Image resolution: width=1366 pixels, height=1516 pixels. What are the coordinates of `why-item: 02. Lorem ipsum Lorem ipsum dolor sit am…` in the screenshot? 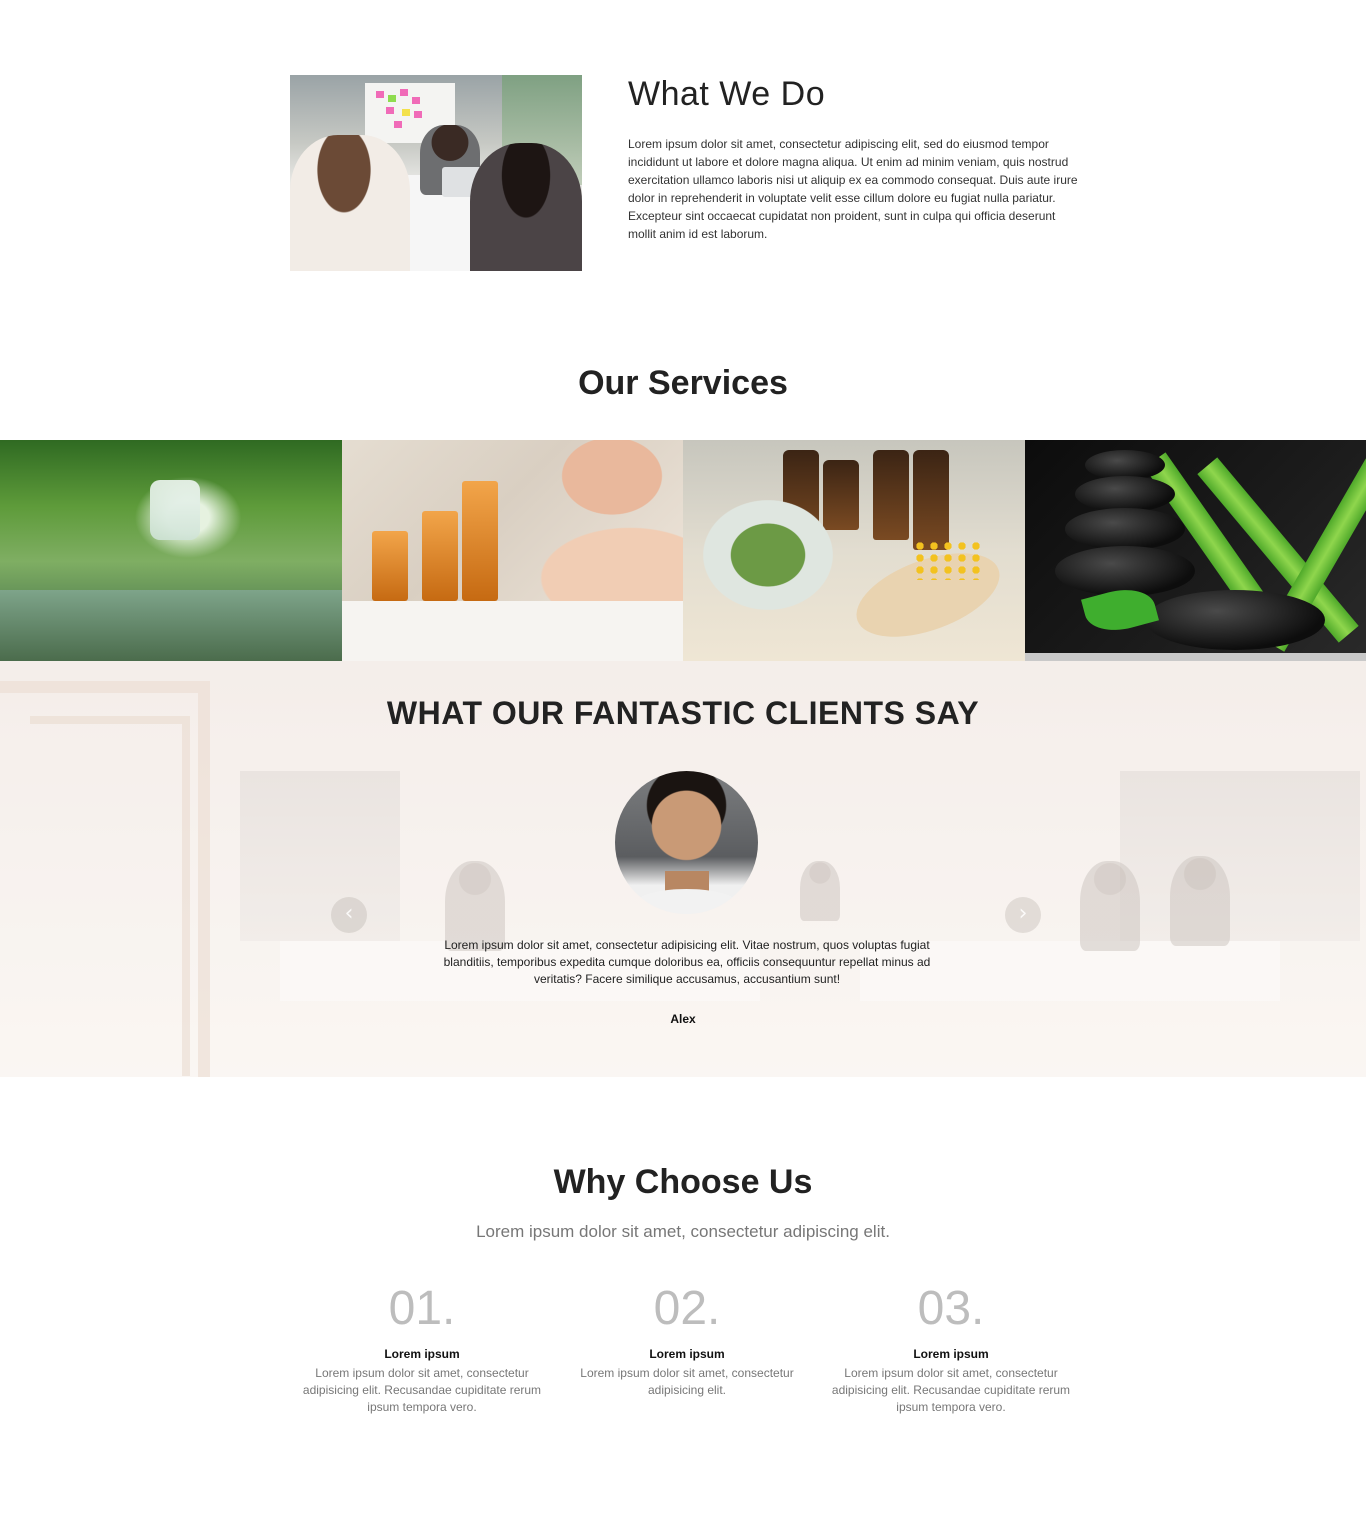 It's located at (687, 1341).